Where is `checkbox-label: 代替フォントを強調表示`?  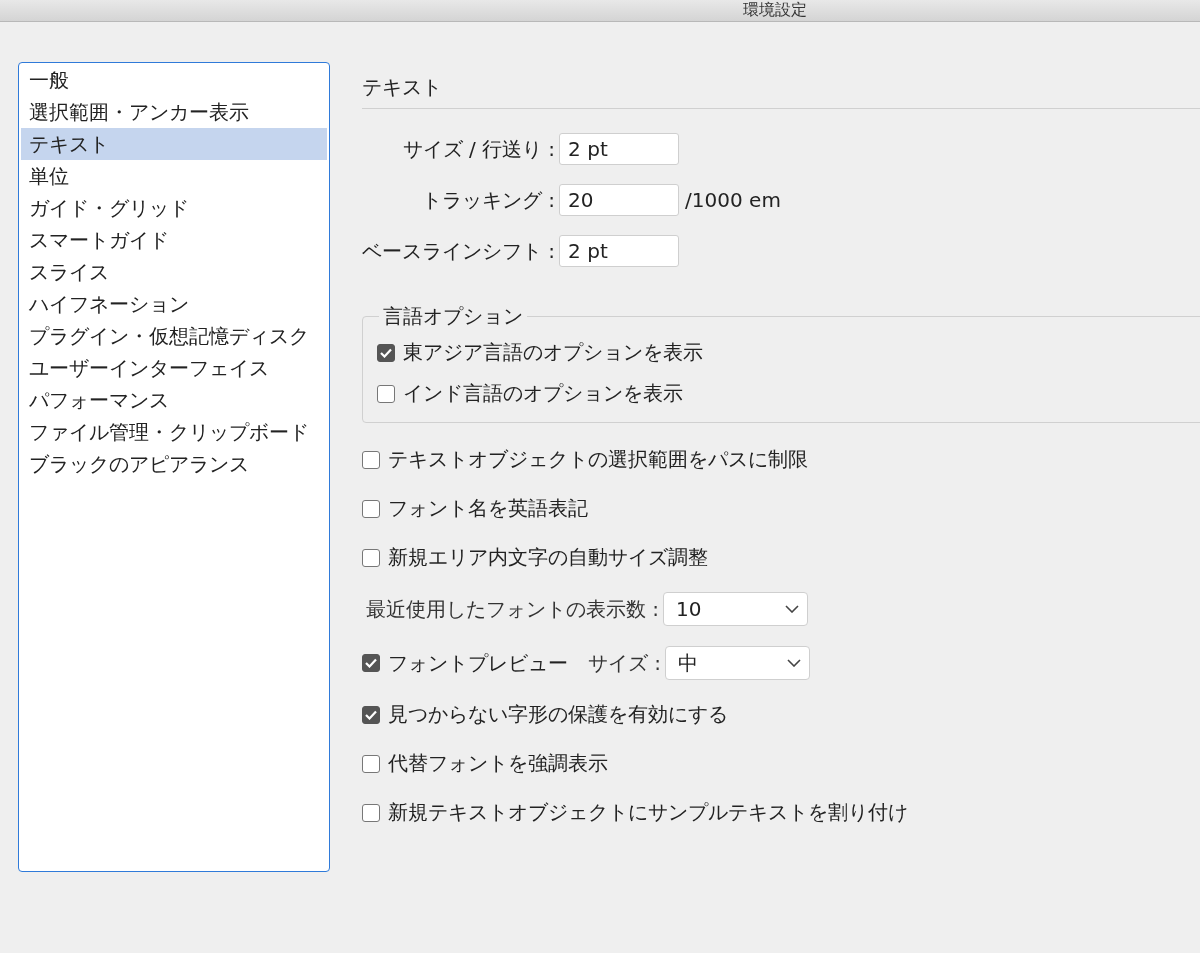 checkbox-label: 代替フォントを強調表示 is located at coordinates (498, 763).